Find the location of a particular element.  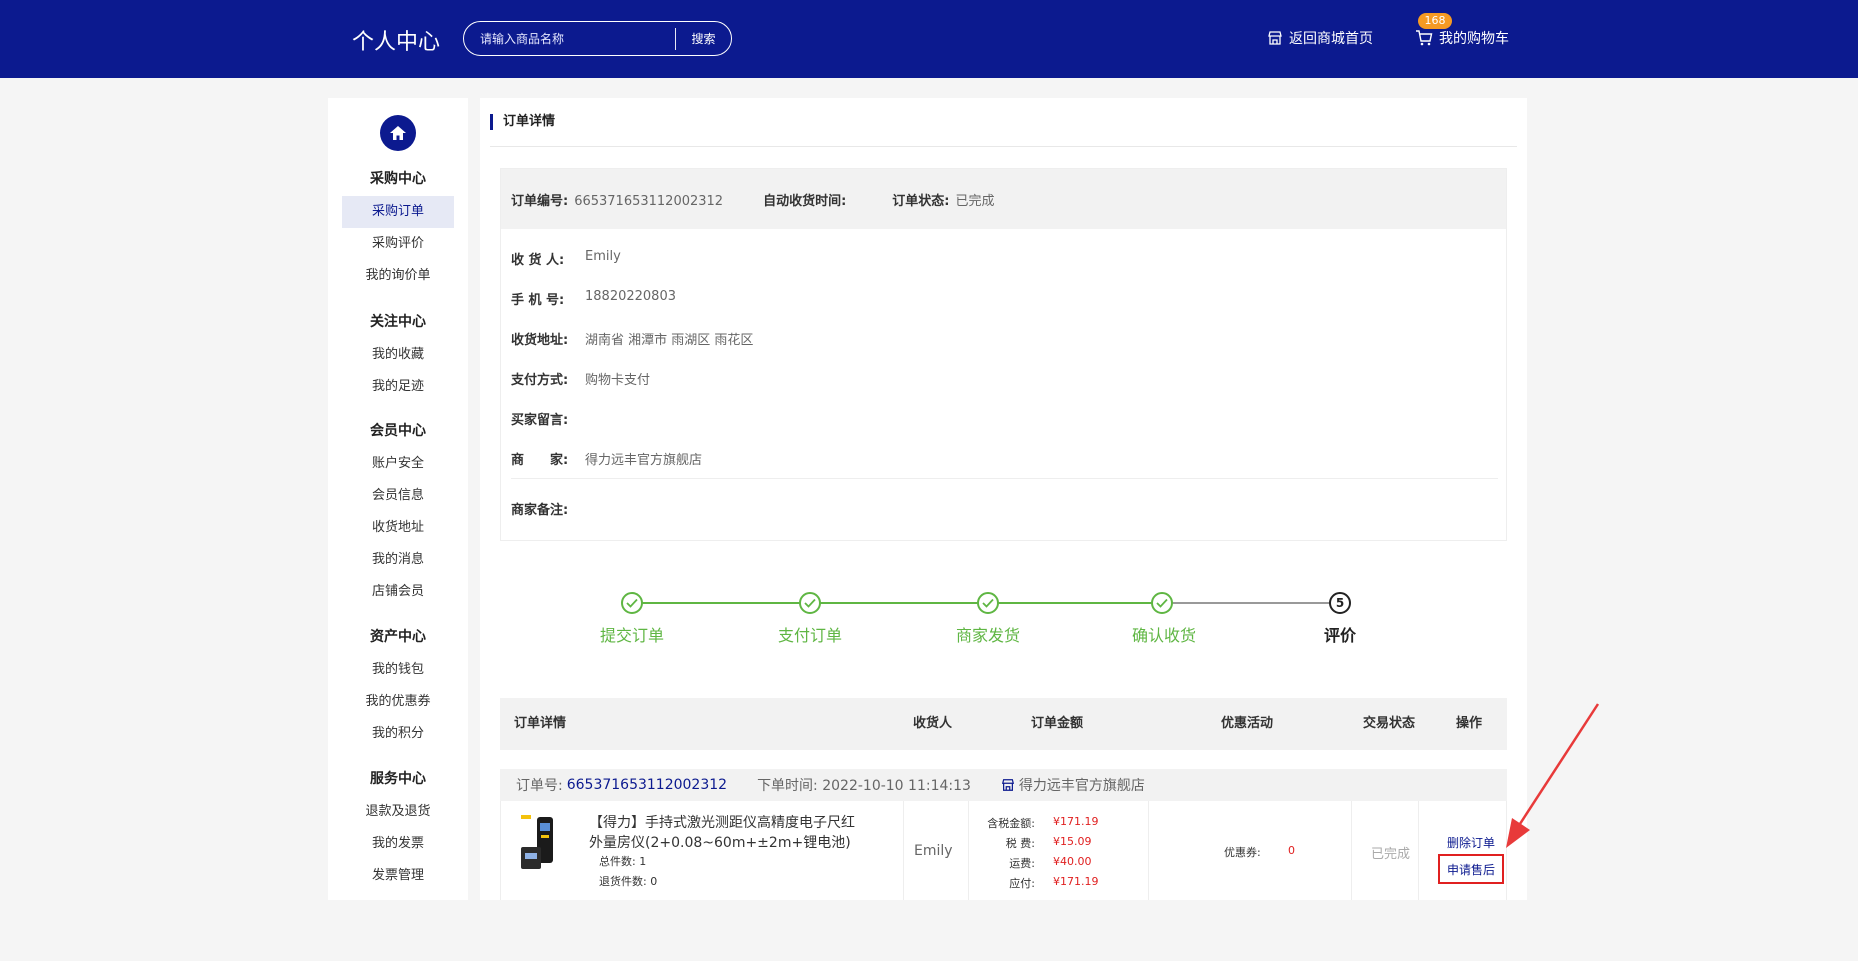

phone-label: 手 机 号: is located at coordinates (538, 300).